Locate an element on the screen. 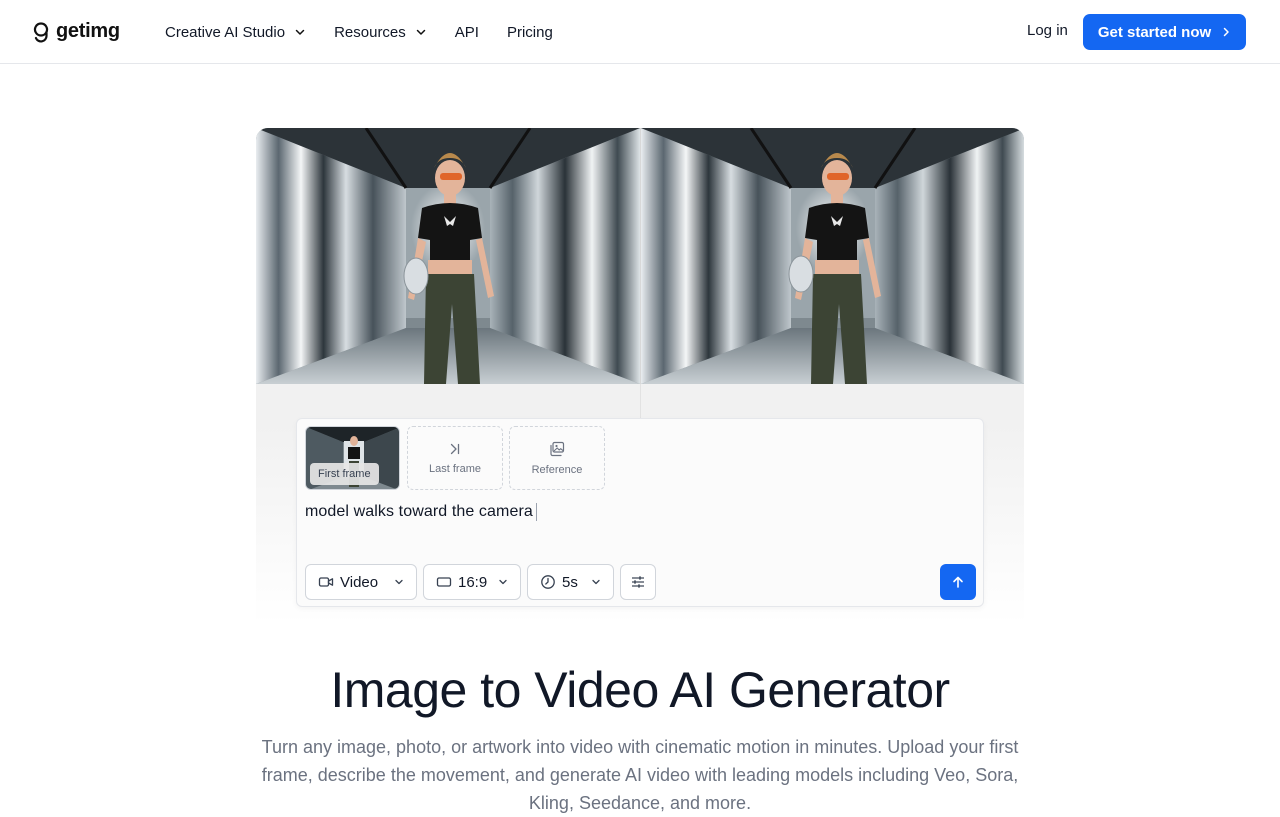 Image resolution: width=1280 pixels, height=817 pixels. logo-mark-icon is located at coordinates (41, 31).